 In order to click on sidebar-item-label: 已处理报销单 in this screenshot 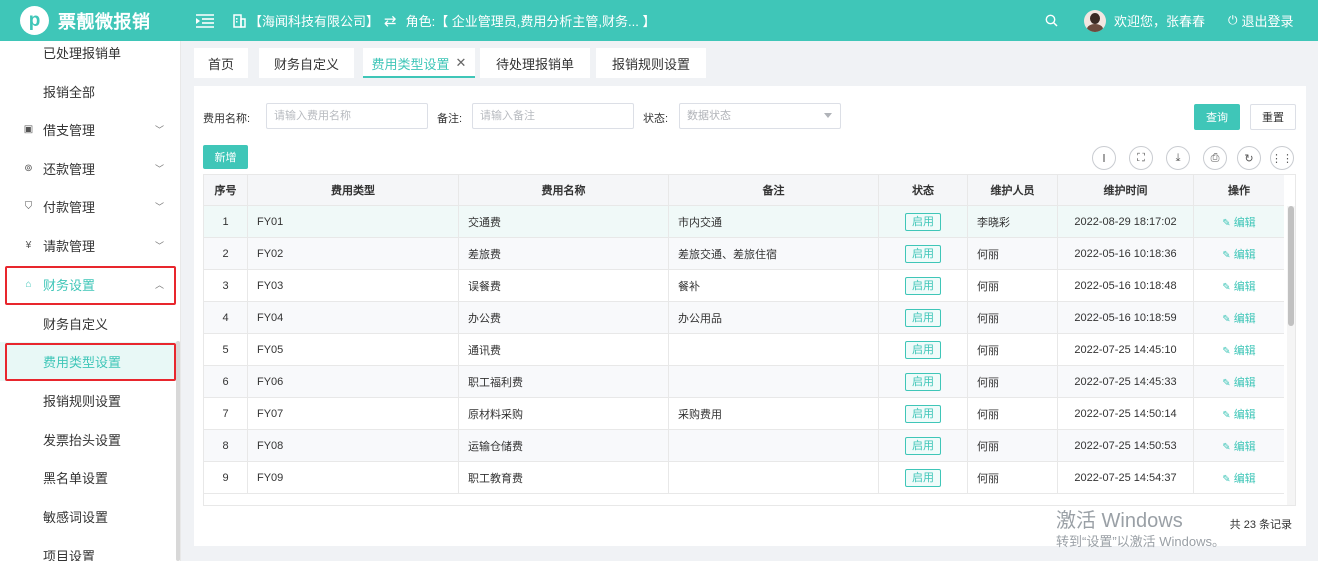, I will do `click(82, 53)`.